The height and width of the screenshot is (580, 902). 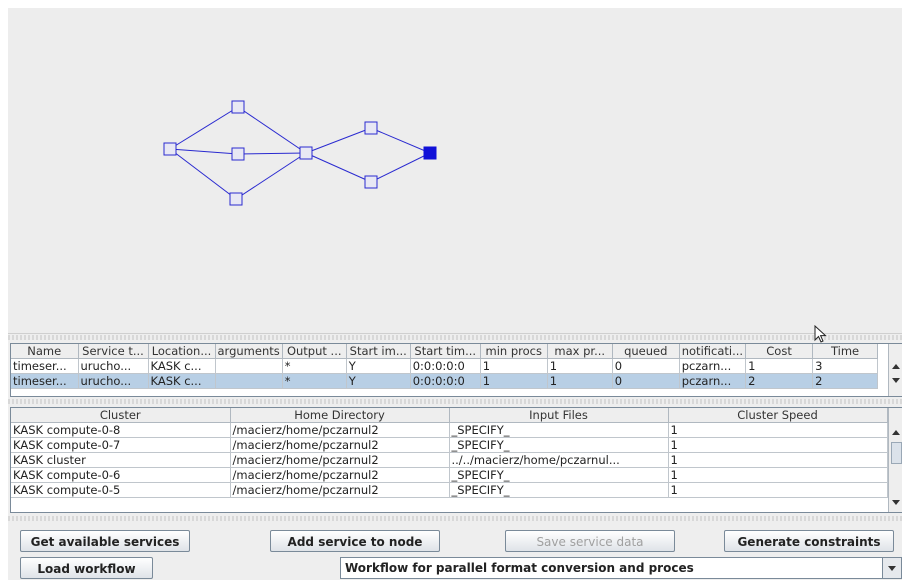 I want to click on workflow-node-lower, so click(x=236, y=199).